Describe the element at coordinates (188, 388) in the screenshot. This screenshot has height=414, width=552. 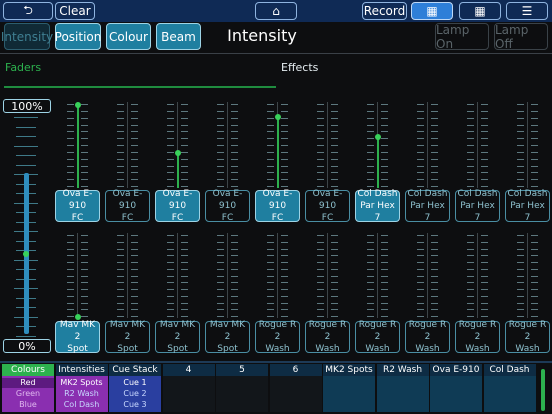
I see `playback-slot: 4` at that location.